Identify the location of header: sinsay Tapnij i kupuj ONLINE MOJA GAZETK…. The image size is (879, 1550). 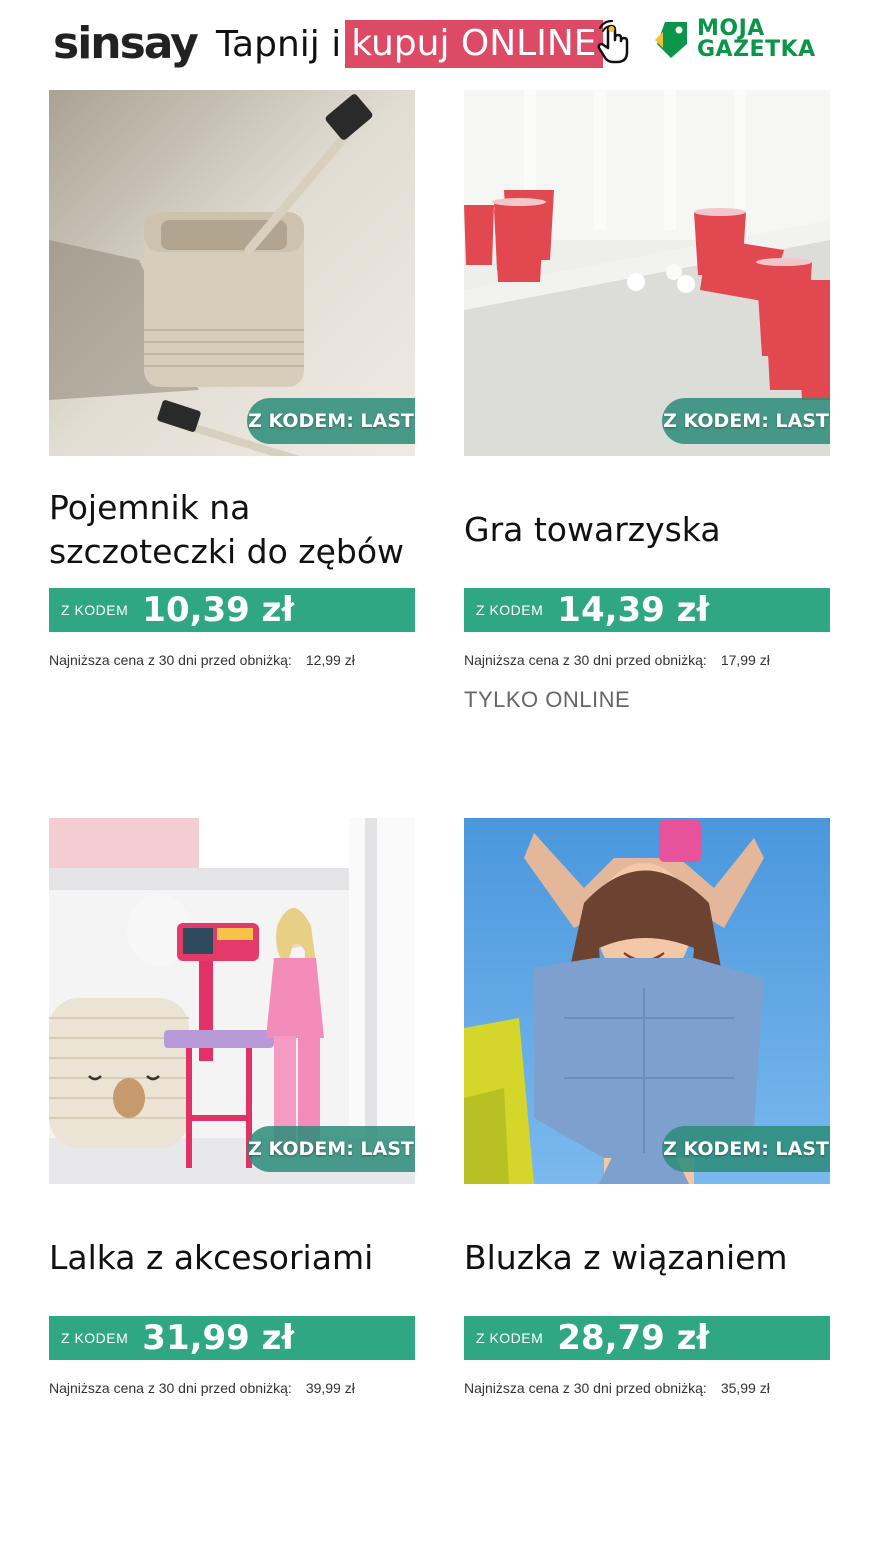
(439, 45).